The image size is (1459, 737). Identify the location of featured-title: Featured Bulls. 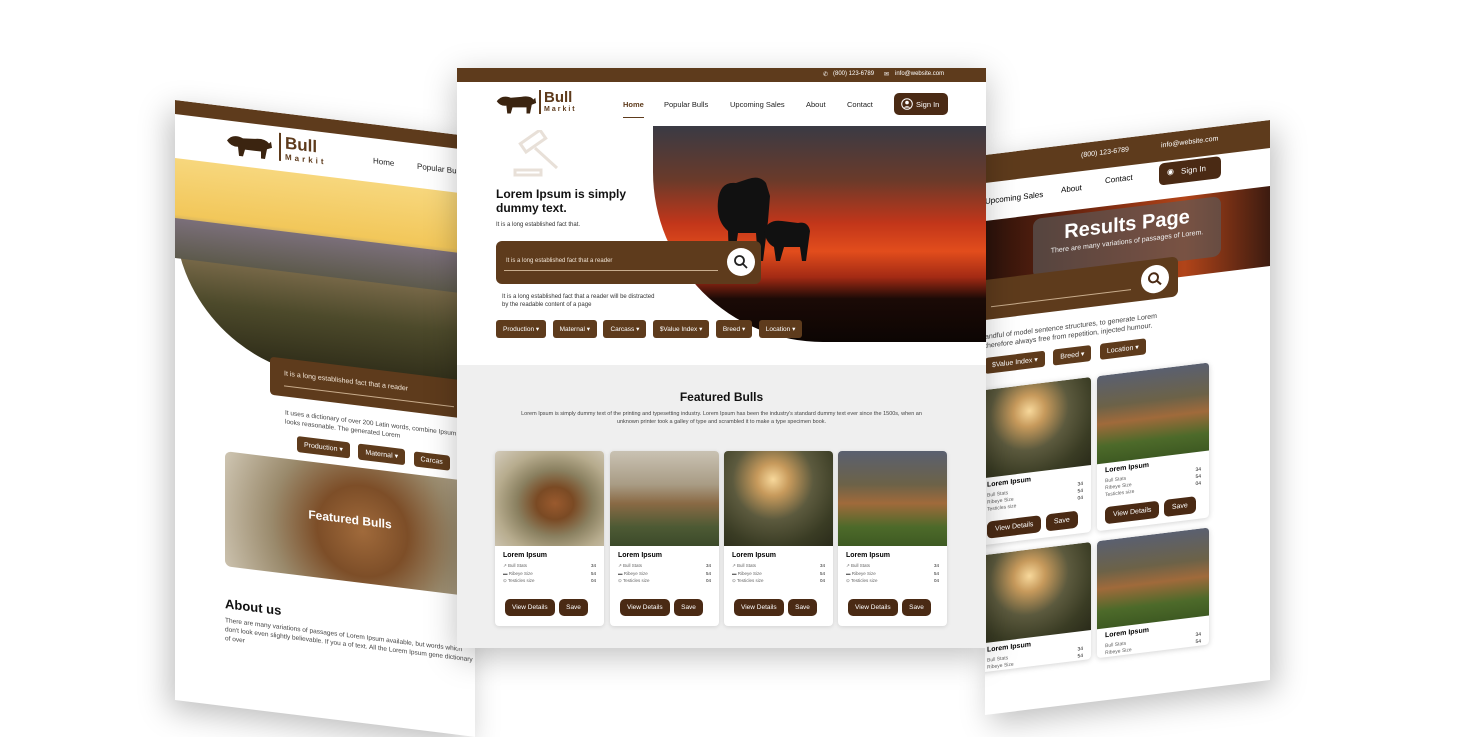
(721, 397).